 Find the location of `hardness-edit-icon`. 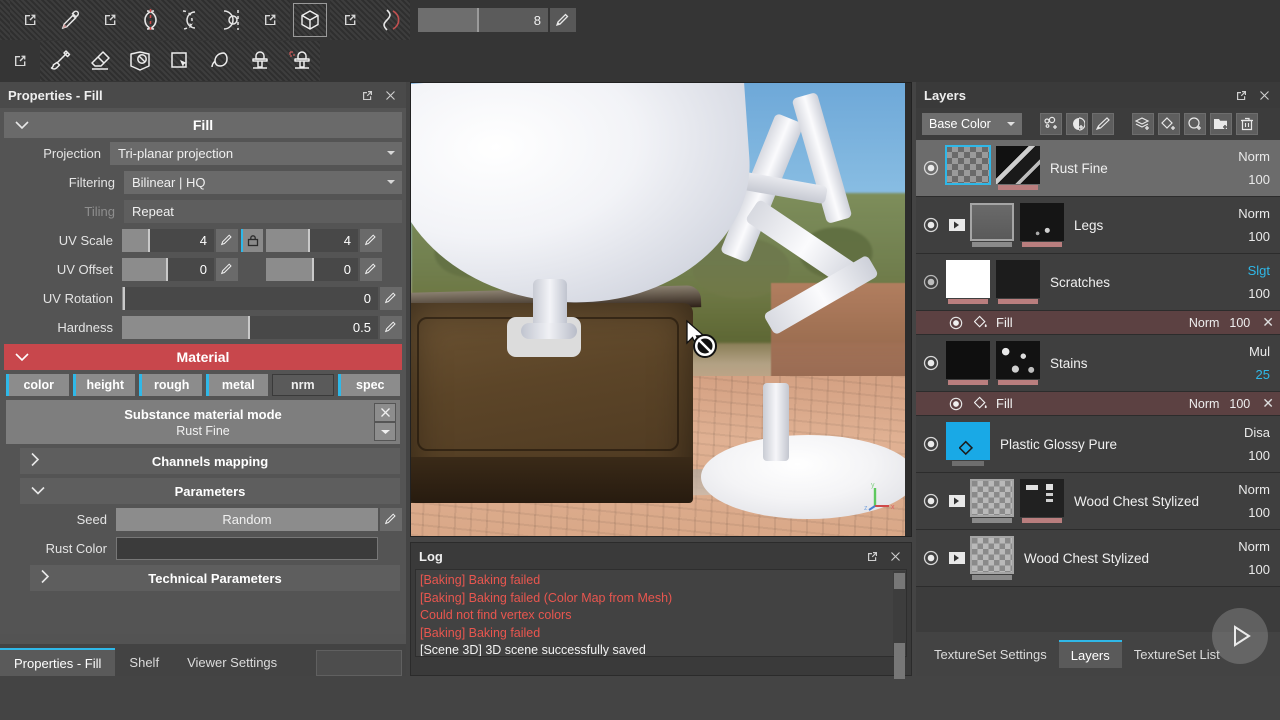

hardness-edit-icon is located at coordinates (391, 327).